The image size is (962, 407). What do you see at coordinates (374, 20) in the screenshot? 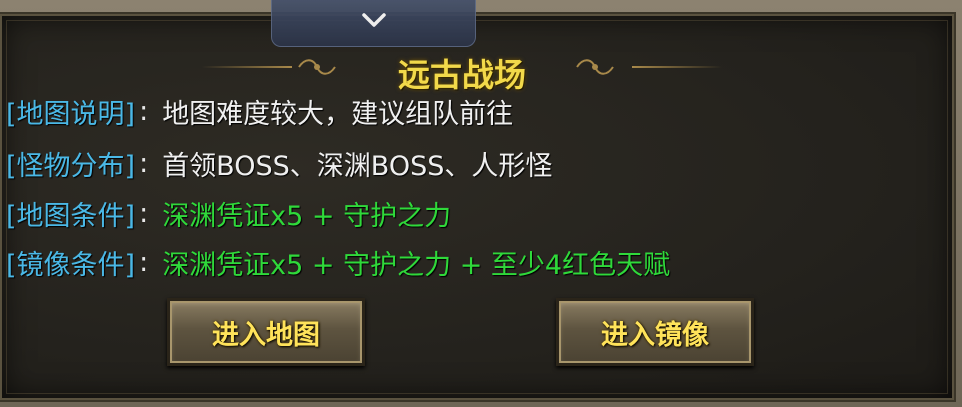
I see `chevron-down-icon` at bounding box center [374, 20].